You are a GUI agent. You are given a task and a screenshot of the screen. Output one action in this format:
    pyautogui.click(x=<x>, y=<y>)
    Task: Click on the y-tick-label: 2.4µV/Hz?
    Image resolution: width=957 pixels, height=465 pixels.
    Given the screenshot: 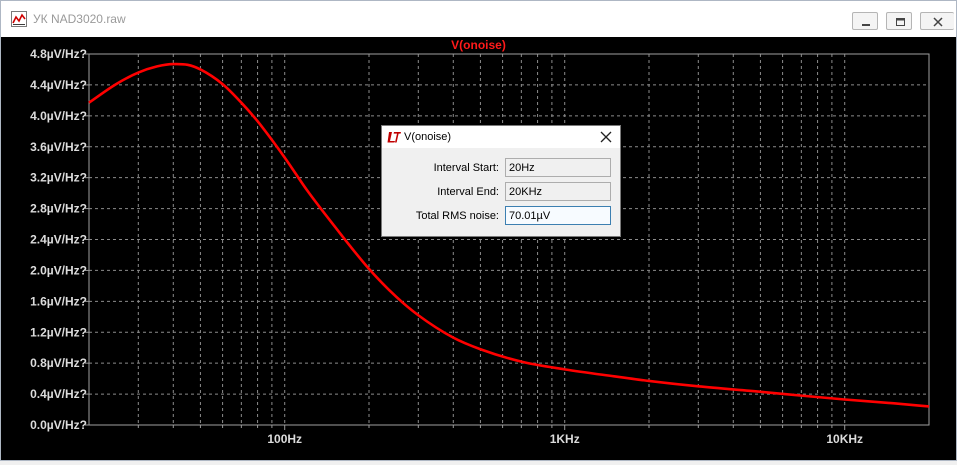 What is the action you would take?
    pyautogui.click(x=58, y=240)
    